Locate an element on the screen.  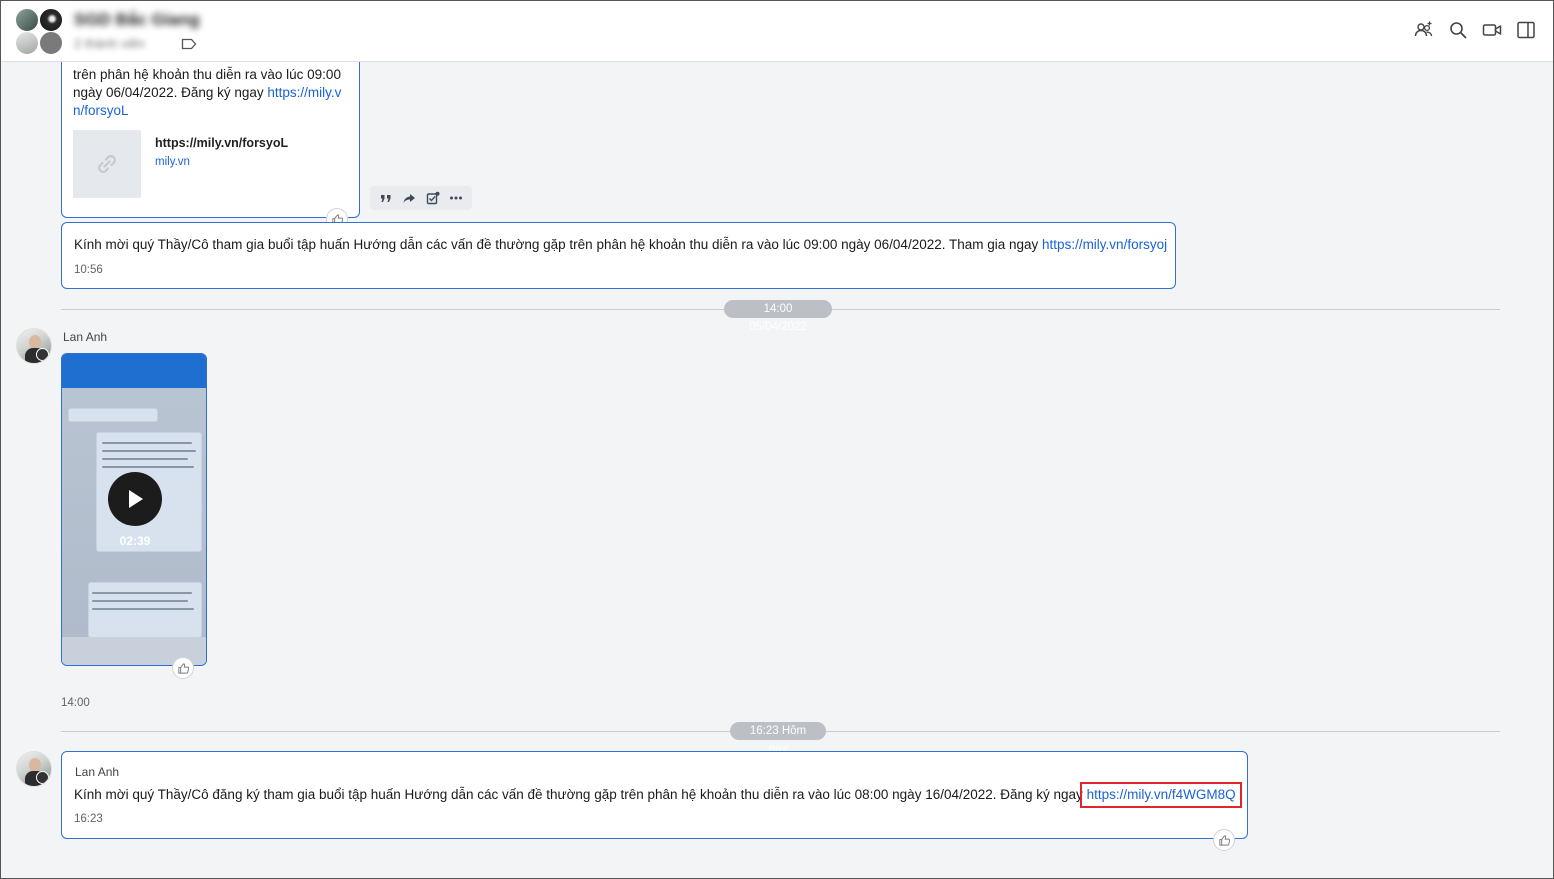
video-message: 02:39 is located at coordinates (134, 509).